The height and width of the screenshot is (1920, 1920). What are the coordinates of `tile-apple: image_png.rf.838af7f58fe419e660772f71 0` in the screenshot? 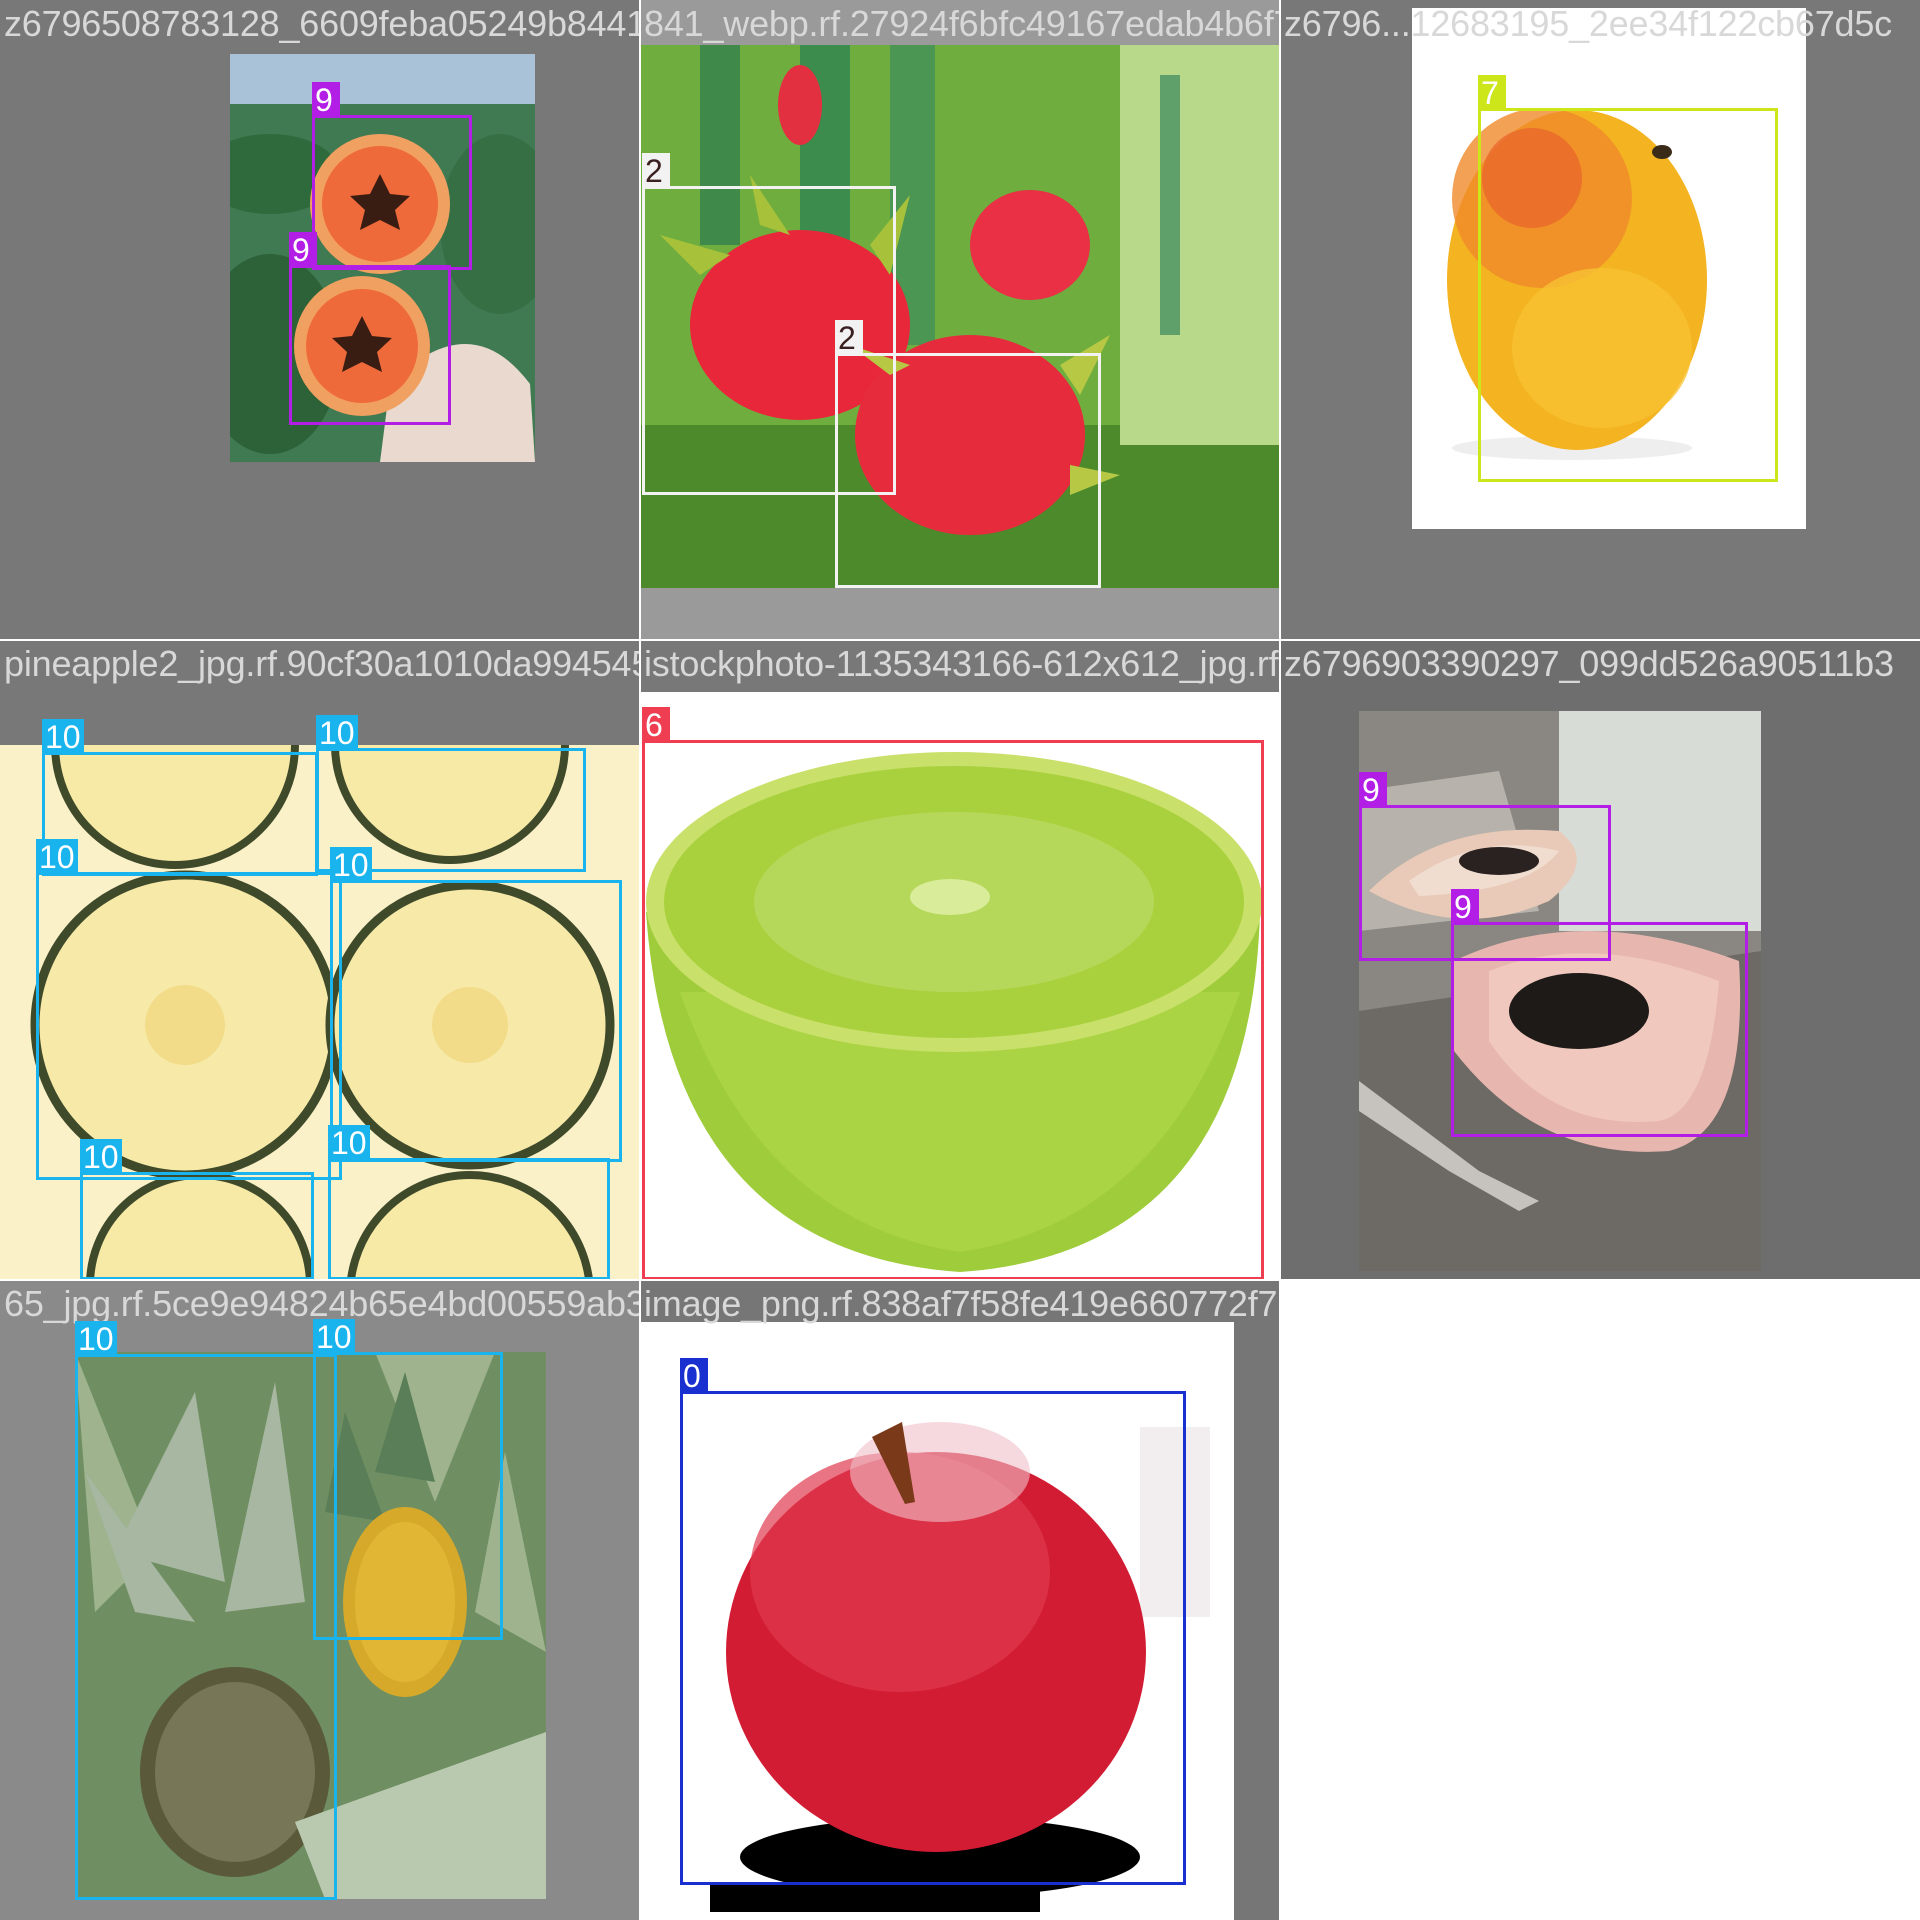 It's located at (960, 1600).